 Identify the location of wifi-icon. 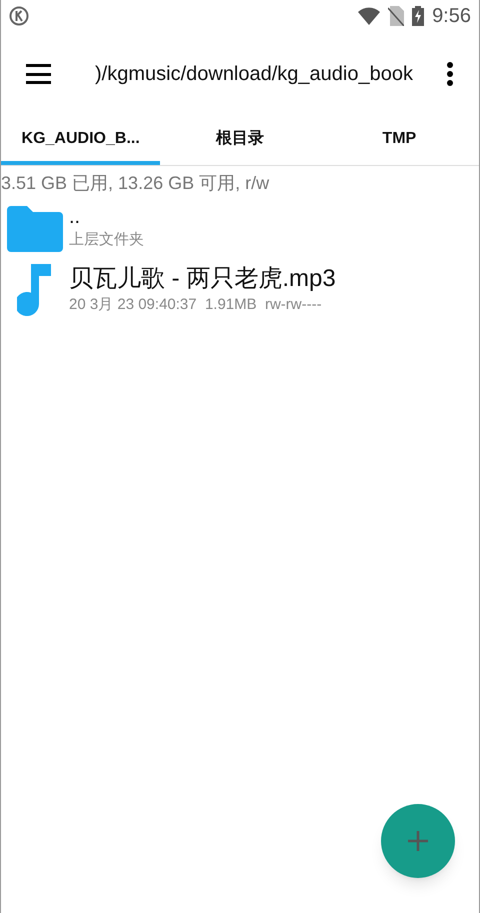
(369, 16).